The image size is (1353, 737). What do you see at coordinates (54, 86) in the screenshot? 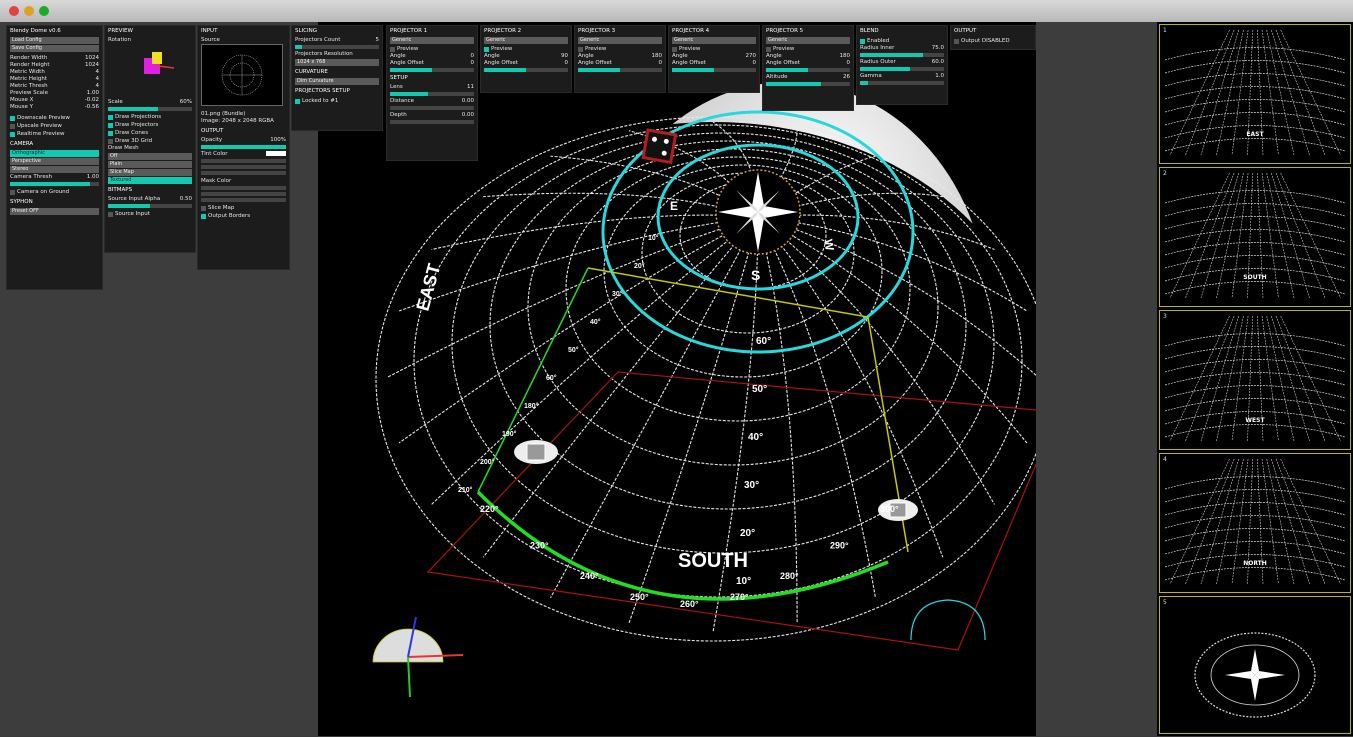
I see `metric-thresh-row: Metric Thresh 4` at bounding box center [54, 86].